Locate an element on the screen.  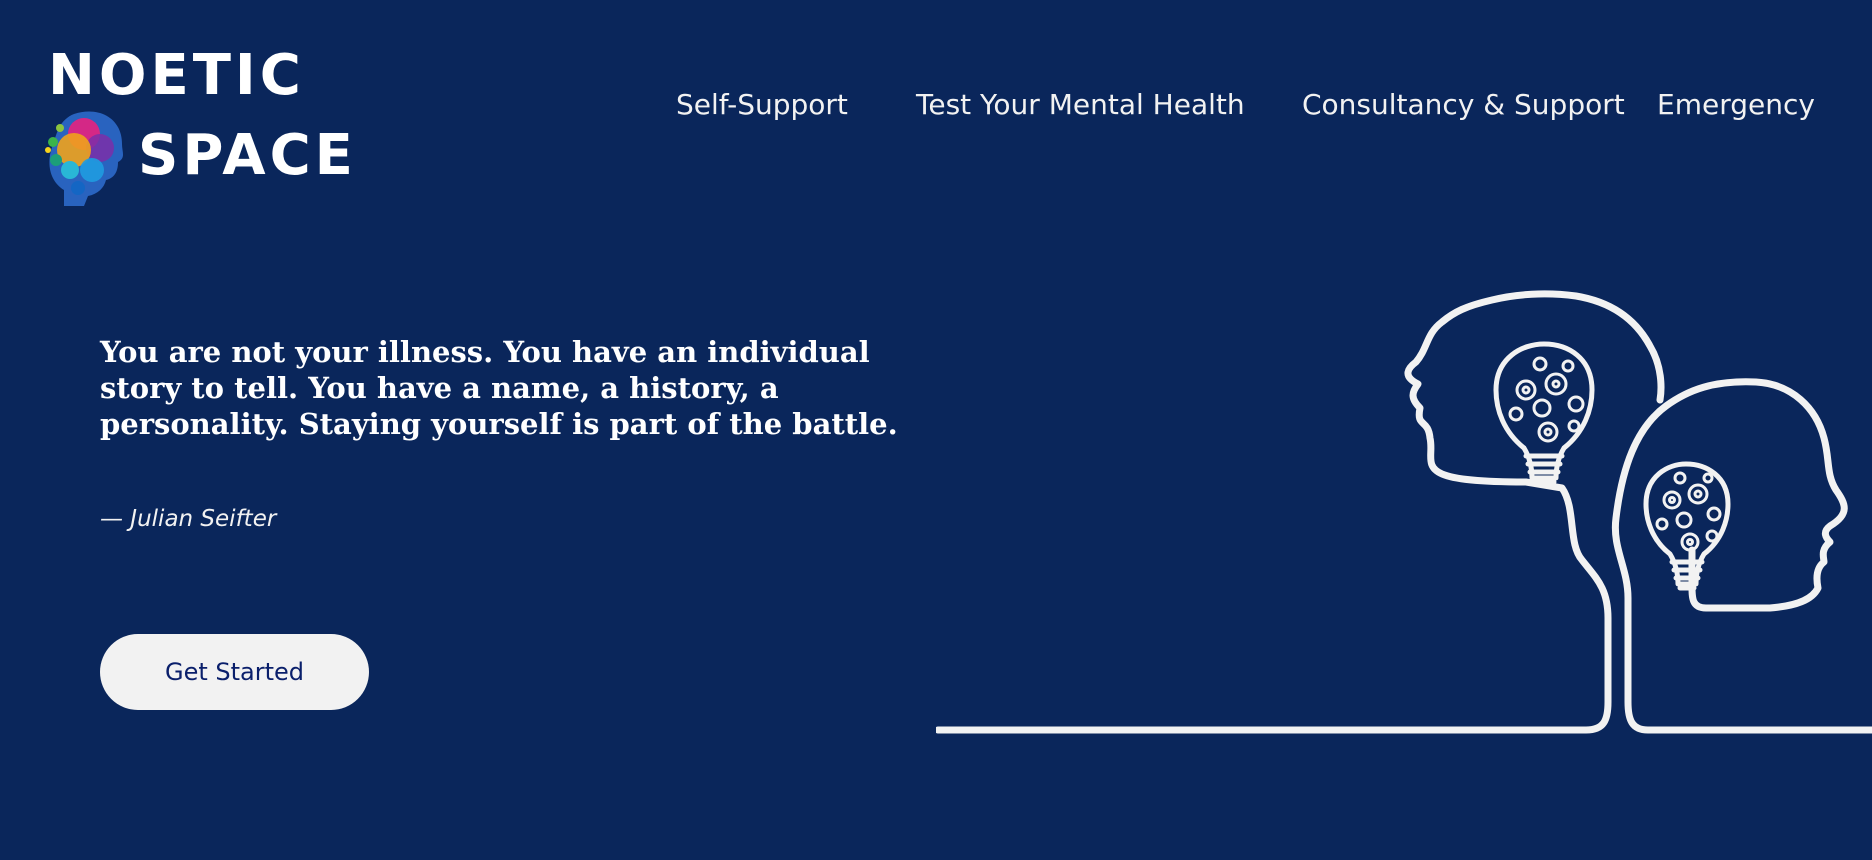
quote-author: — Julian Seifter is located at coordinates (188, 519).